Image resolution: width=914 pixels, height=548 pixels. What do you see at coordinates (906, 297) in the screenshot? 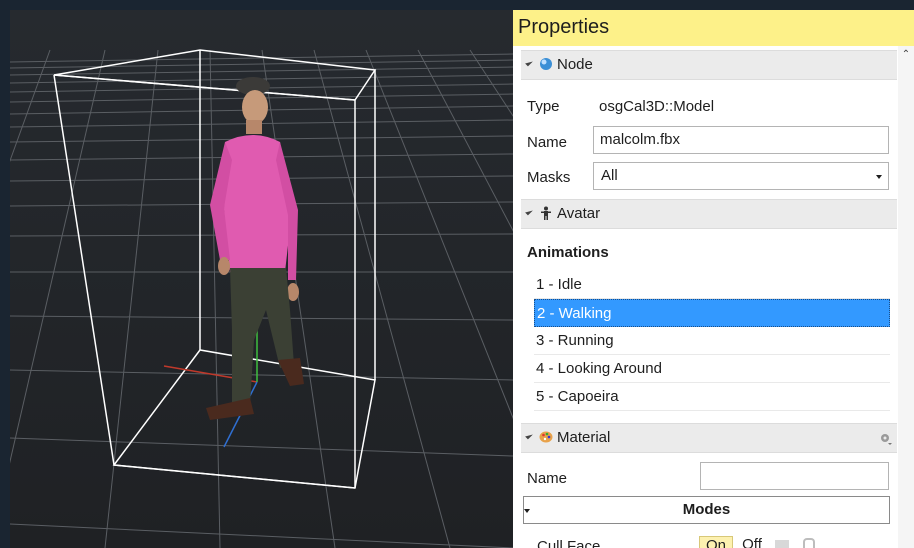
I see `vertical-scrollbar: ⌃` at bounding box center [906, 297].